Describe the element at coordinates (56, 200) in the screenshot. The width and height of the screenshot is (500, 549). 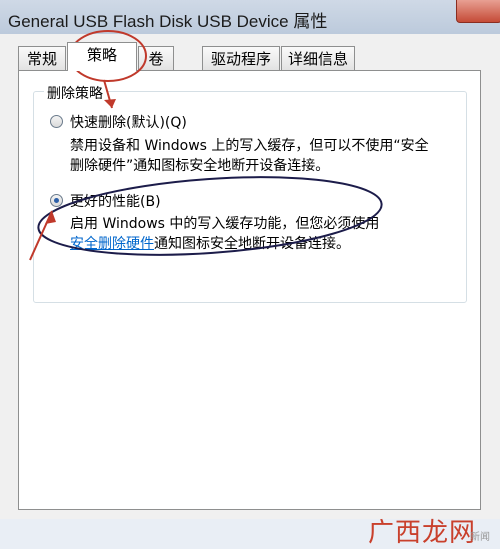
I see `better-performance-radio` at that location.